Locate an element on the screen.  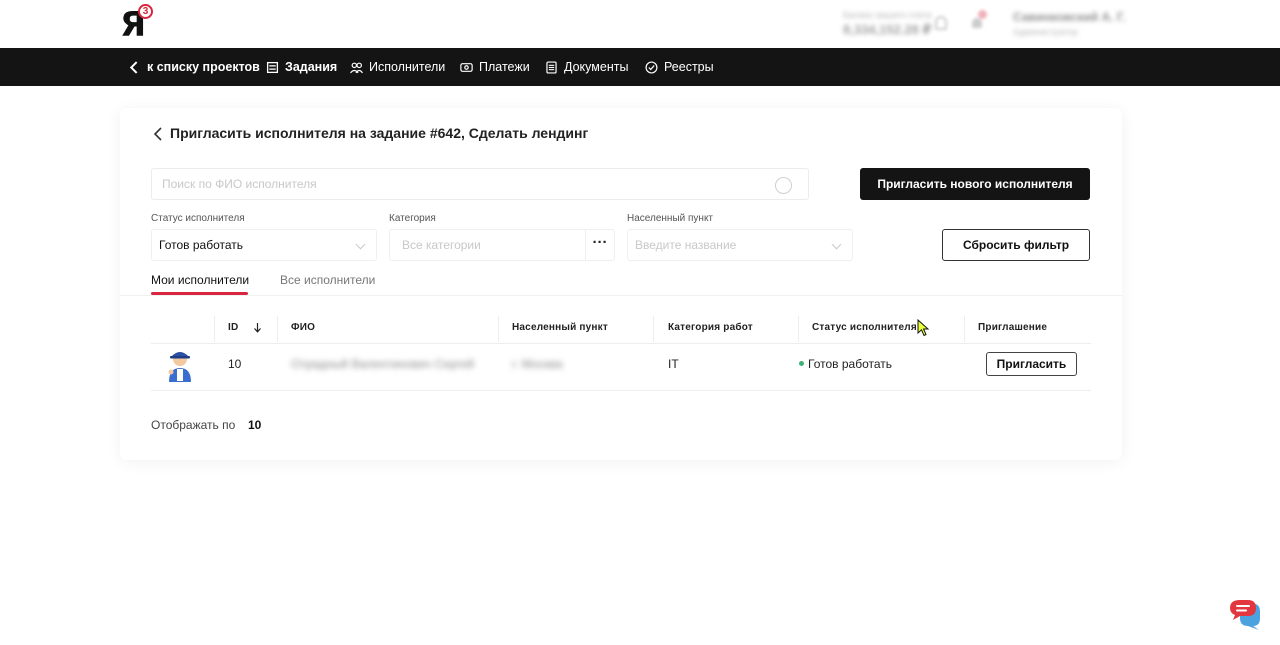
cell-status: Готов работать is located at coordinates (845, 364).